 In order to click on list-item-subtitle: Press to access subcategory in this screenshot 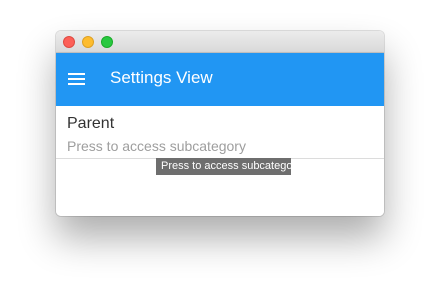, I will do `click(156, 146)`.